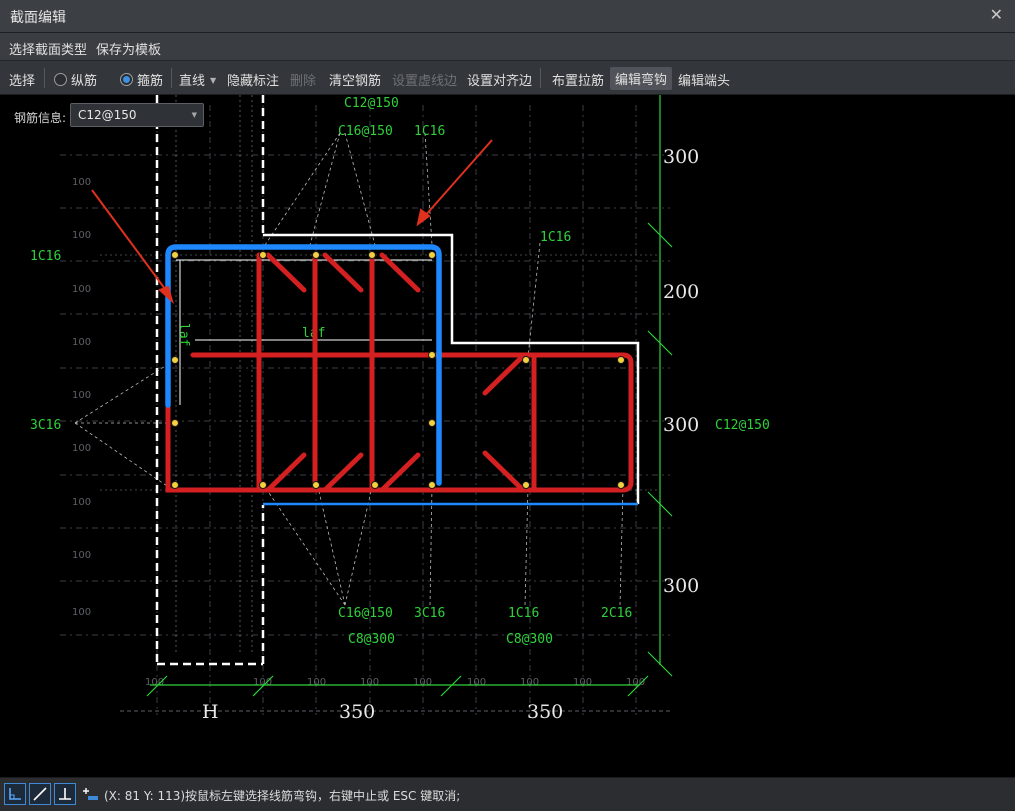 This screenshot has height=811, width=1015. What do you see at coordinates (15, 794) in the screenshot?
I see `ortho-snap-icon` at bounding box center [15, 794].